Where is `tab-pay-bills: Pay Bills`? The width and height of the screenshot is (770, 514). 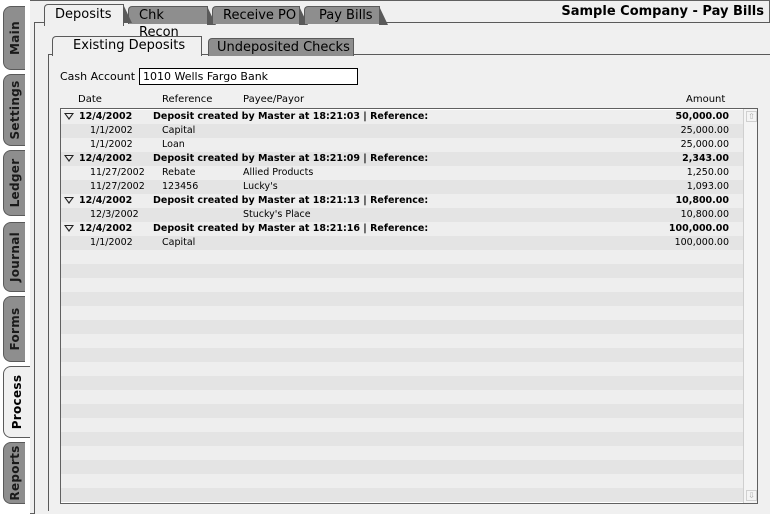 tab-pay-bills: Pay Bills is located at coordinates (346, 15).